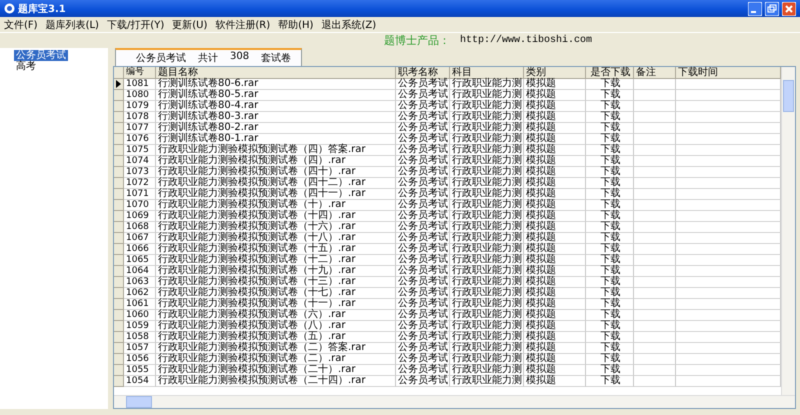 Image resolution: width=800 pixels, height=415 pixels. I want to click on table-cell: 行政职业能力测验模拟预测试卷（十七）.rar, so click(276, 293).